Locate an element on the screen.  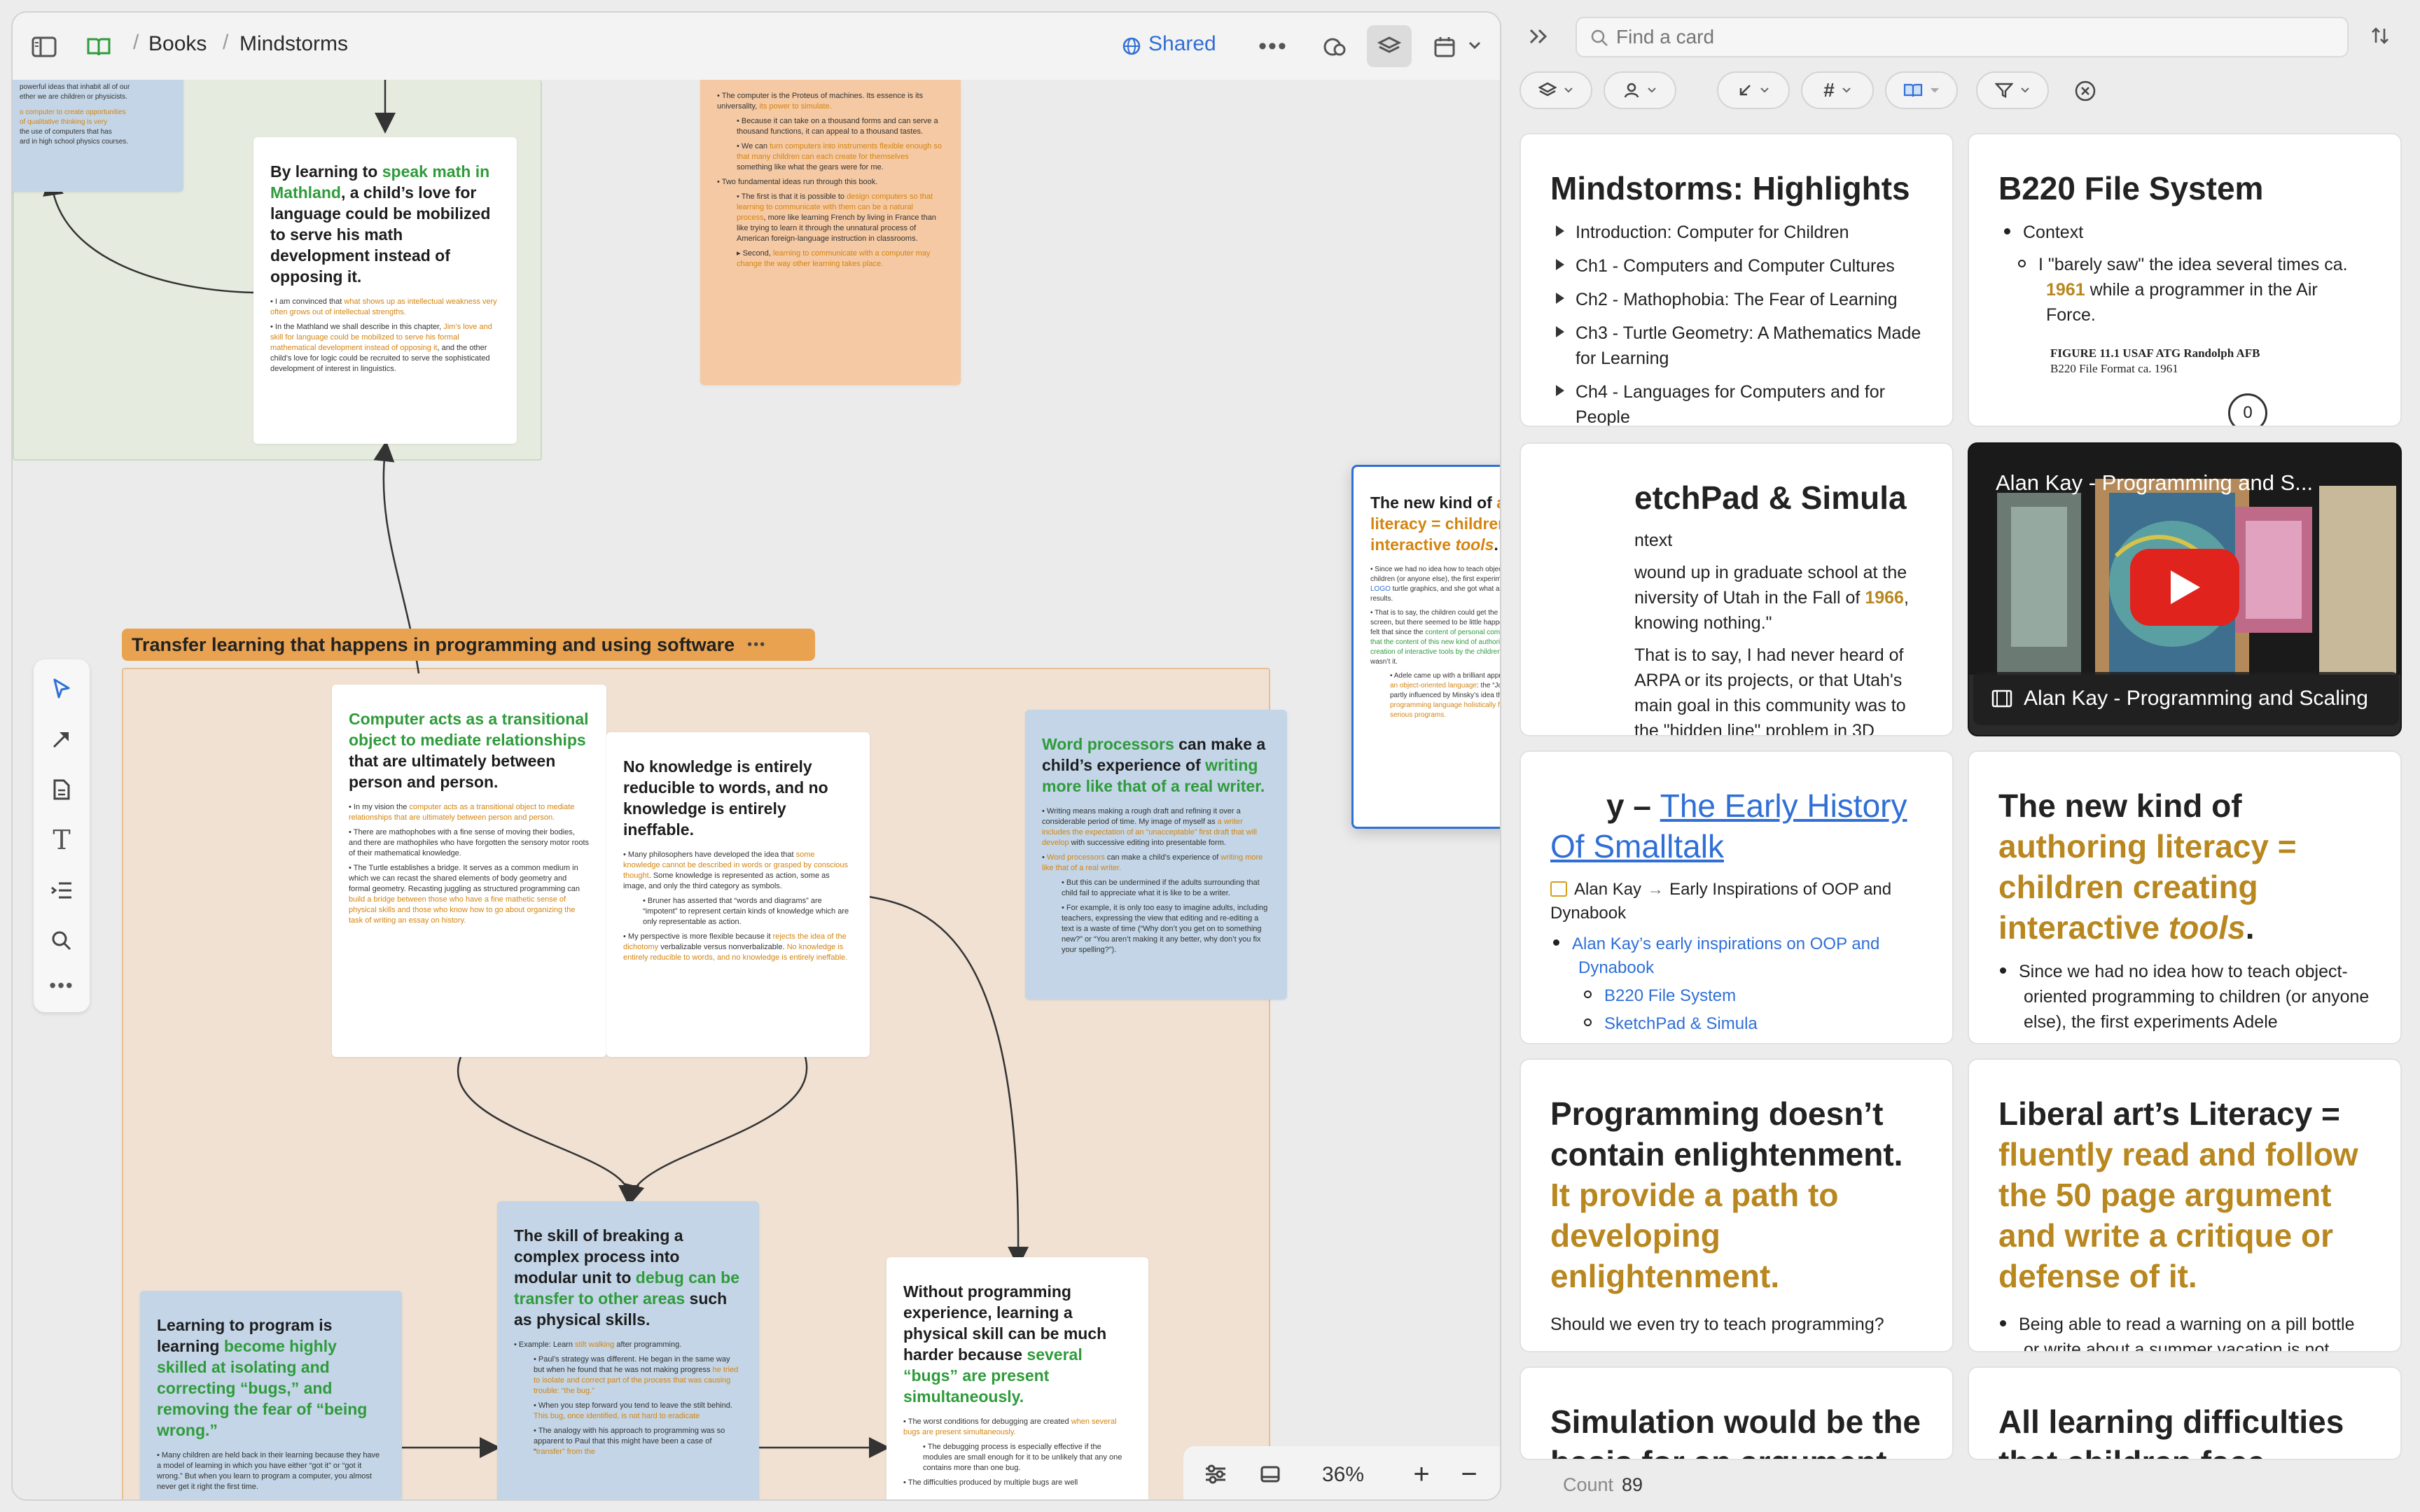
breadcrumb-current: Mindstorms is located at coordinates (293, 44).